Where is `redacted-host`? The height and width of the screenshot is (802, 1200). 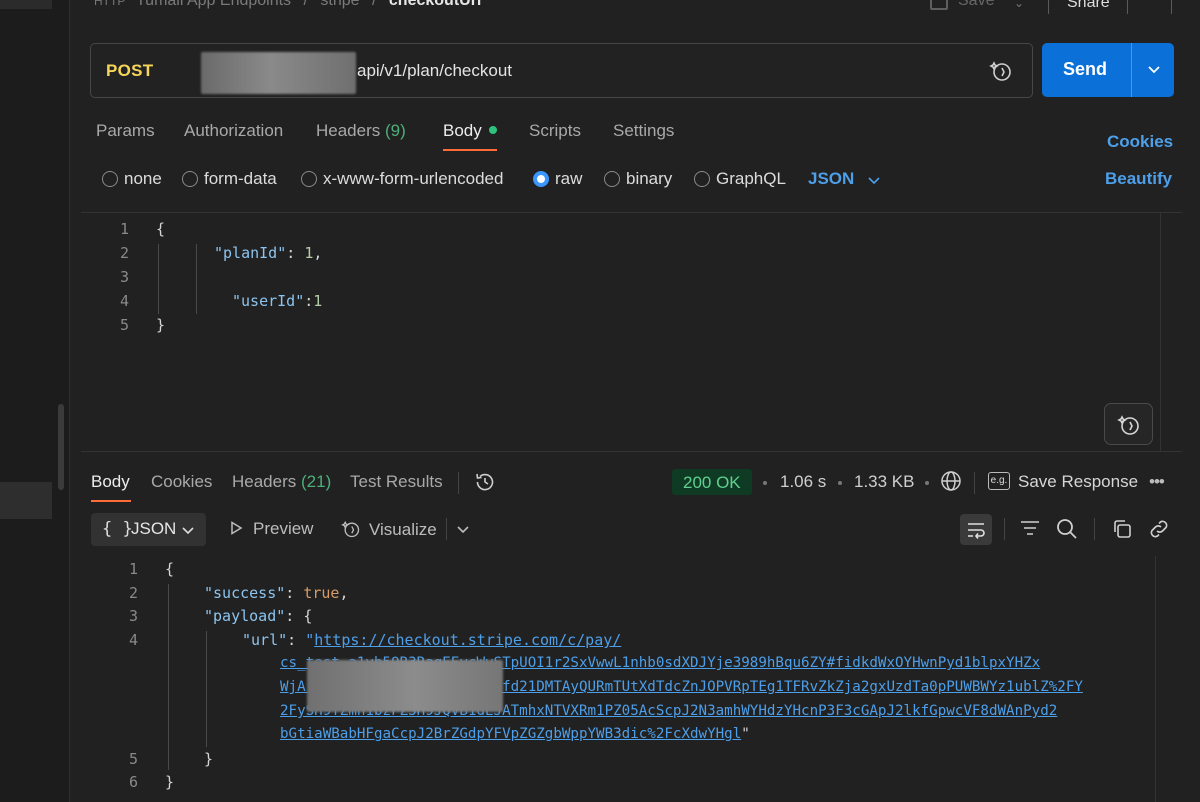
redacted-host is located at coordinates (278, 73).